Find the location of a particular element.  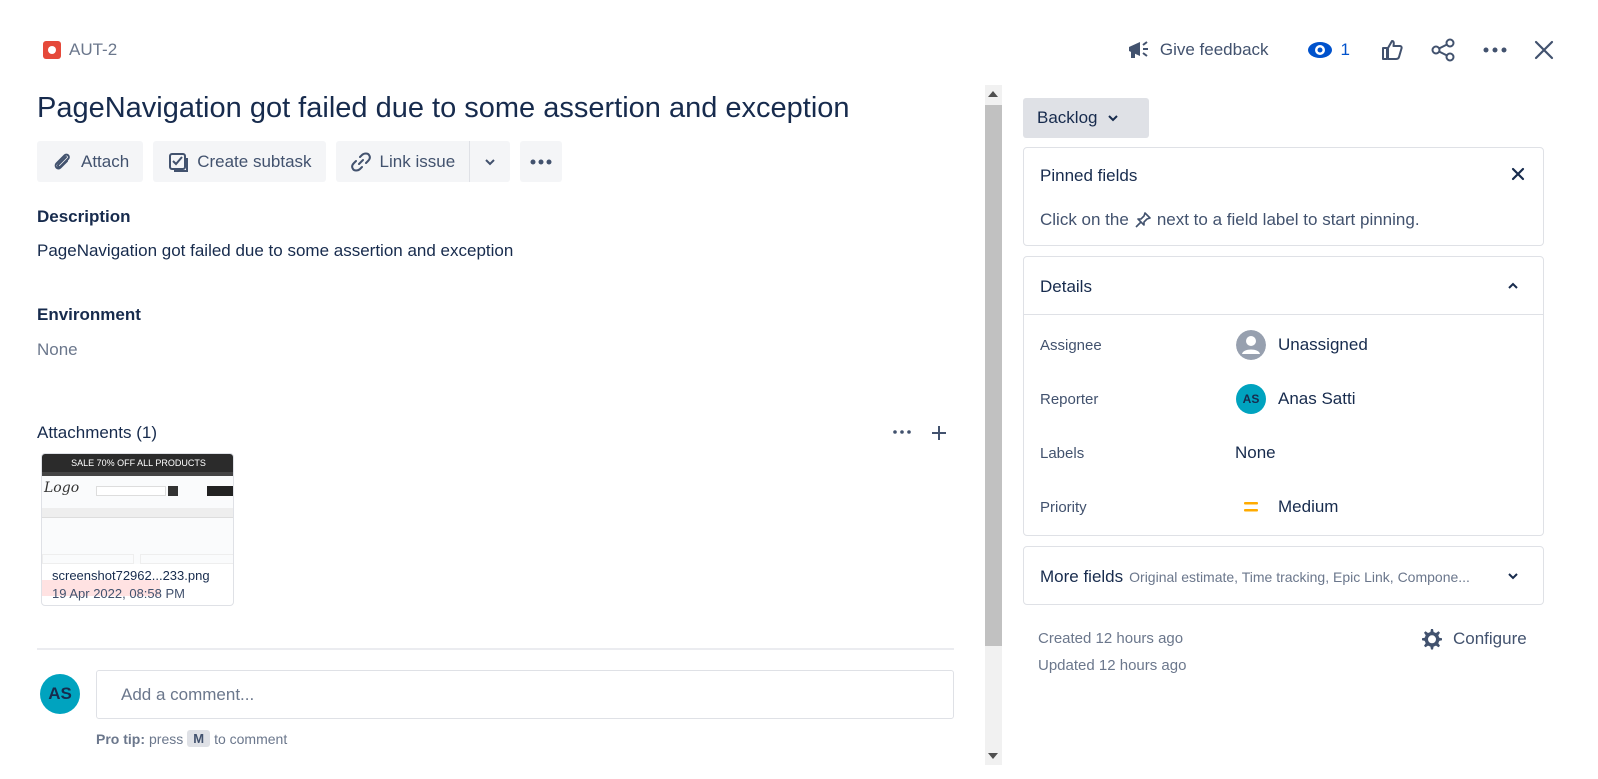

watch-button: 1 is located at coordinates (1328, 50).